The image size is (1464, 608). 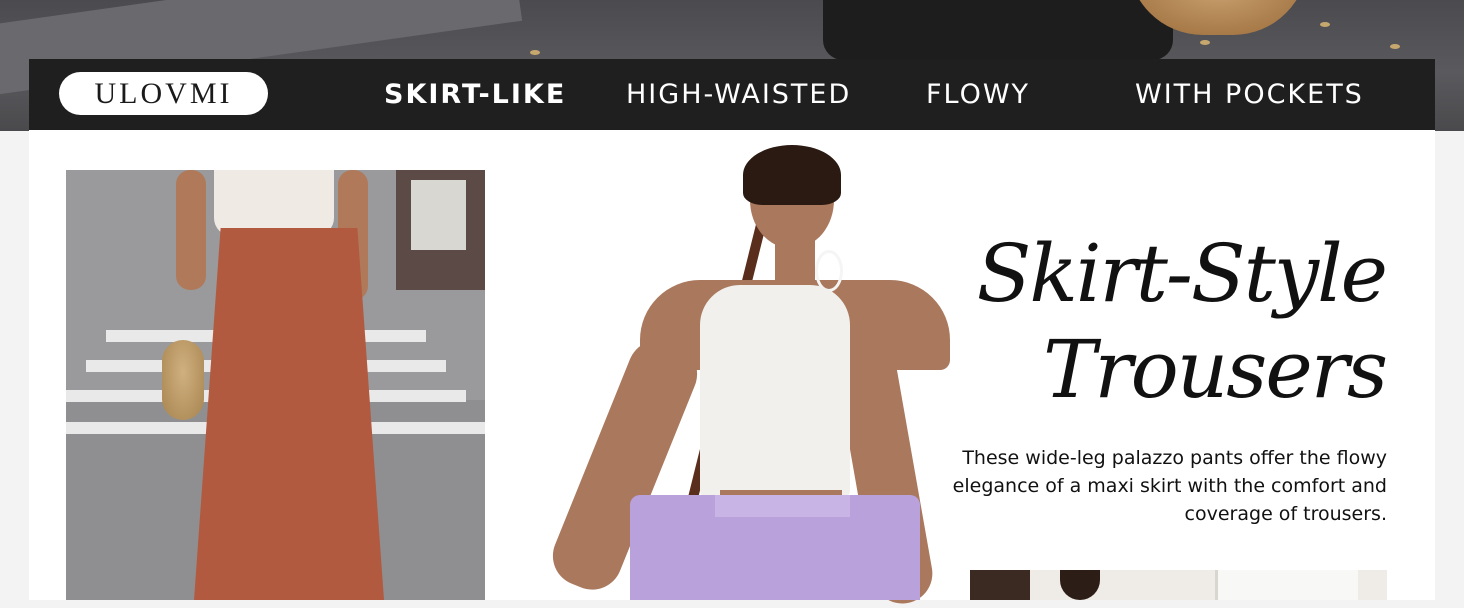 What do you see at coordinates (289, 414) in the screenshot?
I see `rust-palazzo-pants` at bounding box center [289, 414].